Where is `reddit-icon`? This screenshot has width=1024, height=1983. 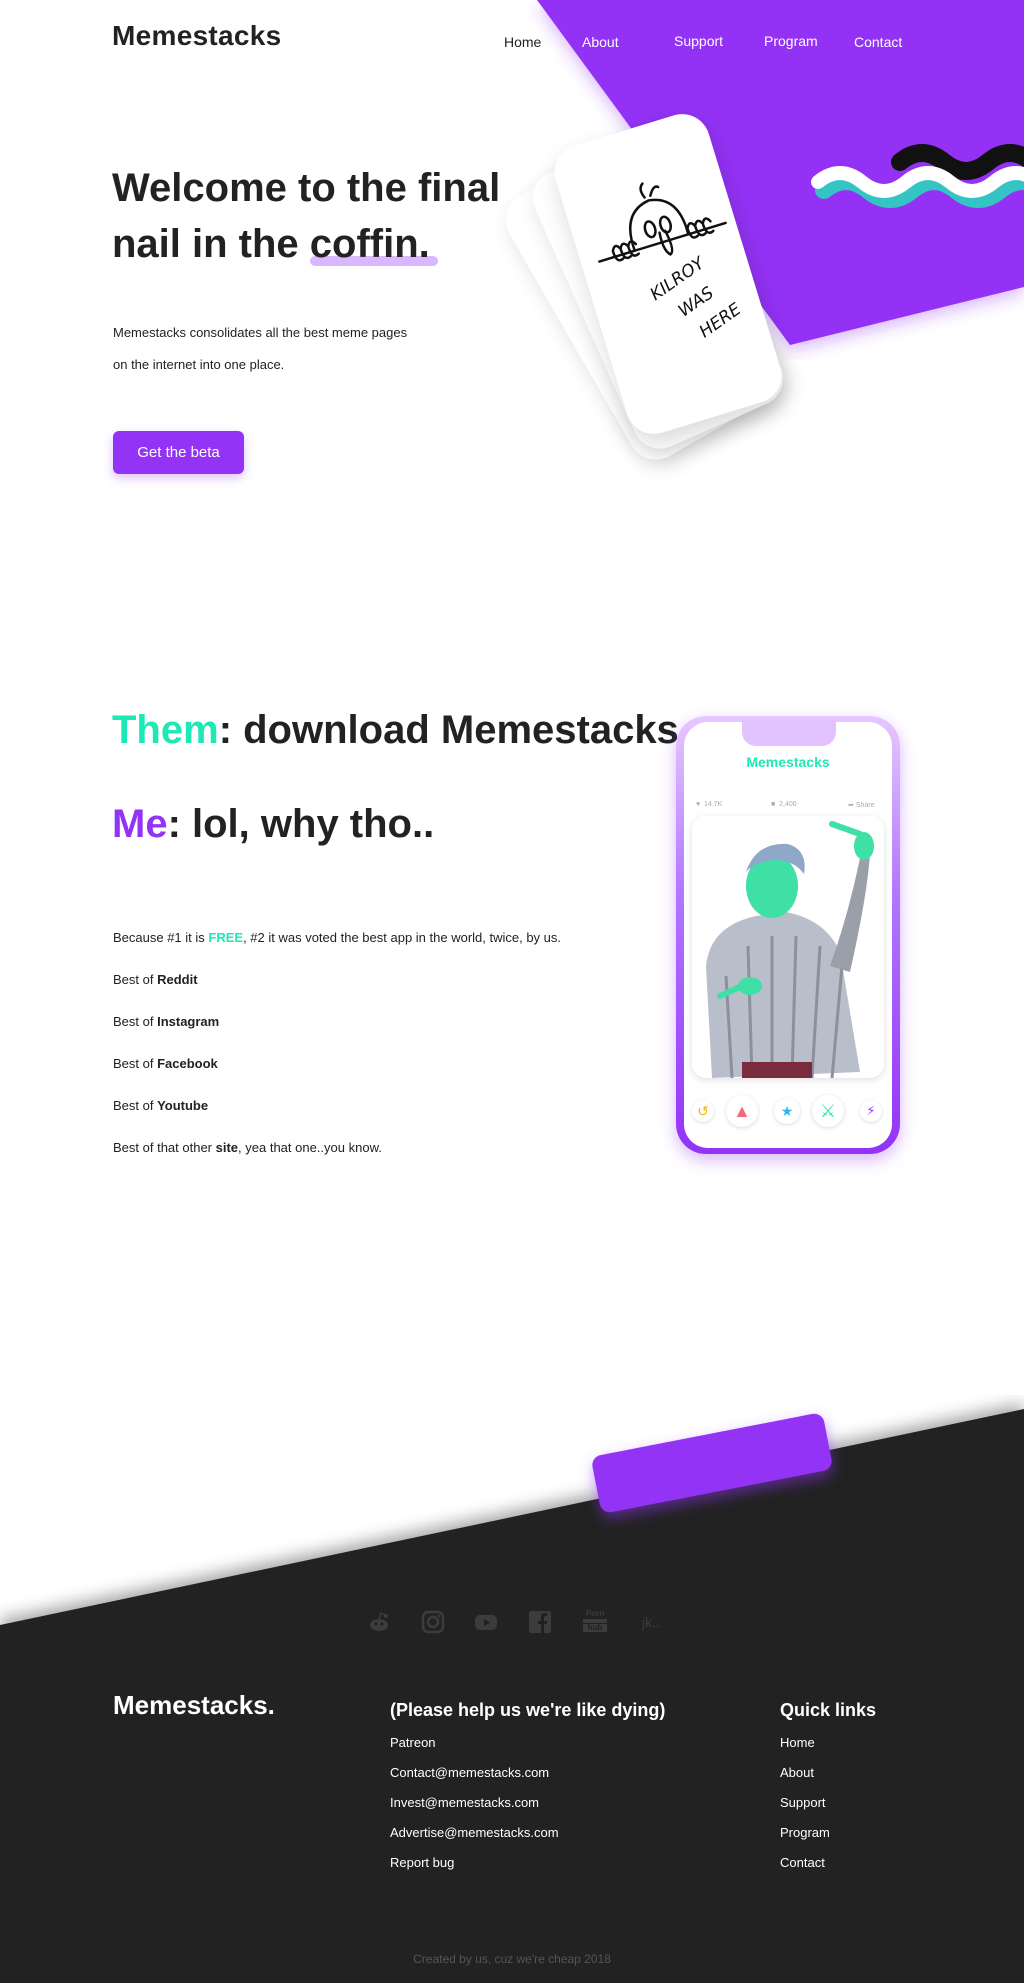 reddit-icon is located at coordinates (379, 1622).